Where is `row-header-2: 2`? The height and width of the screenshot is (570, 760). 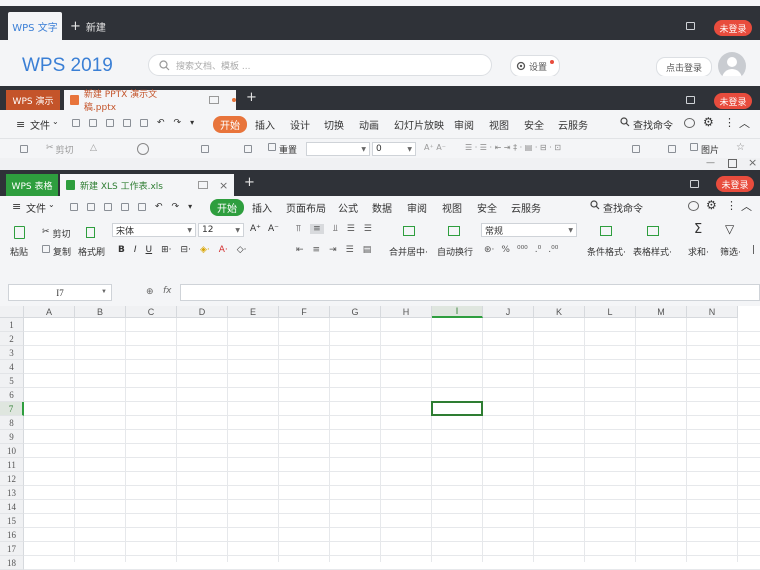
row-header-2: 2 is located at coordinates (12, 339).